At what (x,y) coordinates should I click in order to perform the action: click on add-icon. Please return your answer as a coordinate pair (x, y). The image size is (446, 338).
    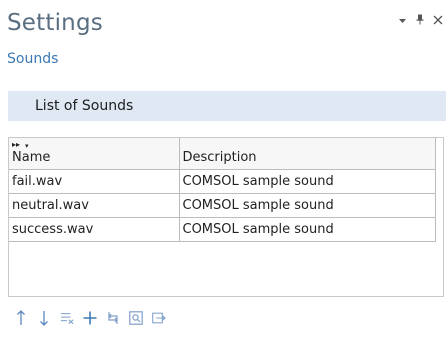
    Looking at the image, I should click on (90, 318).